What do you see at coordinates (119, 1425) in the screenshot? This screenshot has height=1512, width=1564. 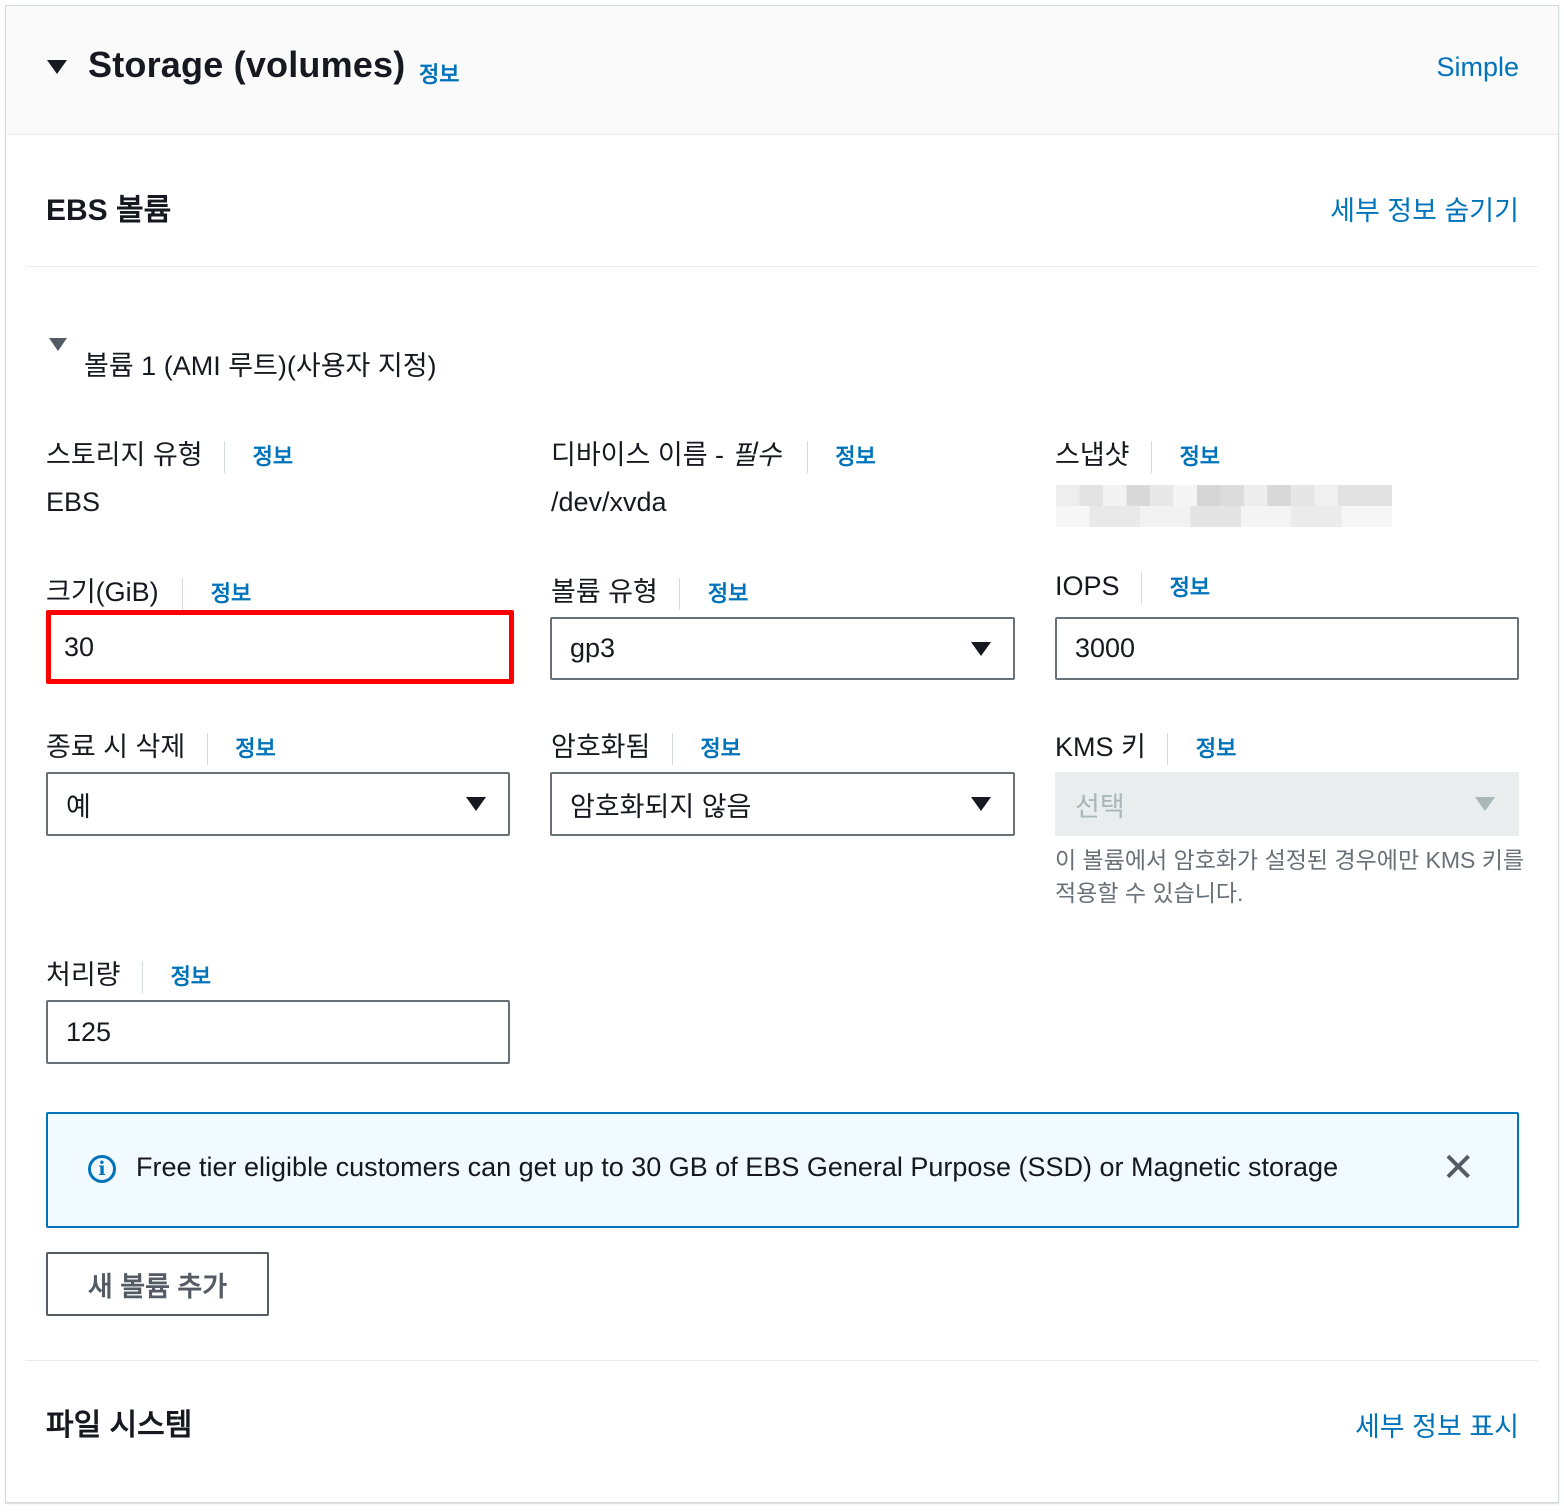 I see `filesystem-section-title: 파일 시스템` at bounding box center [119, 1425].